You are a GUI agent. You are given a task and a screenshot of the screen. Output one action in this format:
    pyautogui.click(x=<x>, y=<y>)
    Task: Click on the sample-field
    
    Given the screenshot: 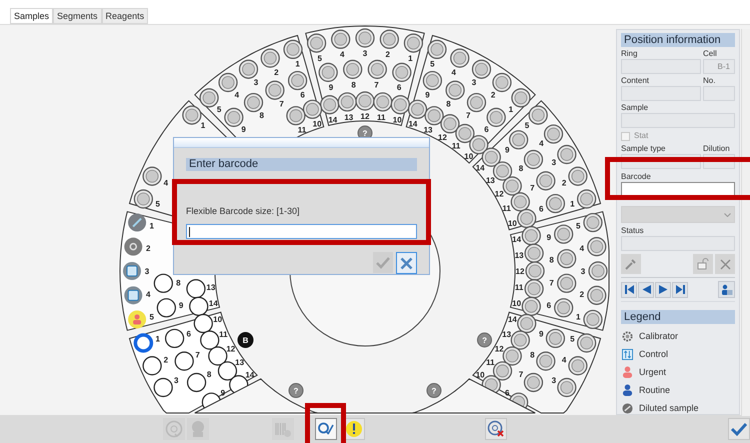 What is the action you would take?
    pyautogui.click(x=678, y=120)
    